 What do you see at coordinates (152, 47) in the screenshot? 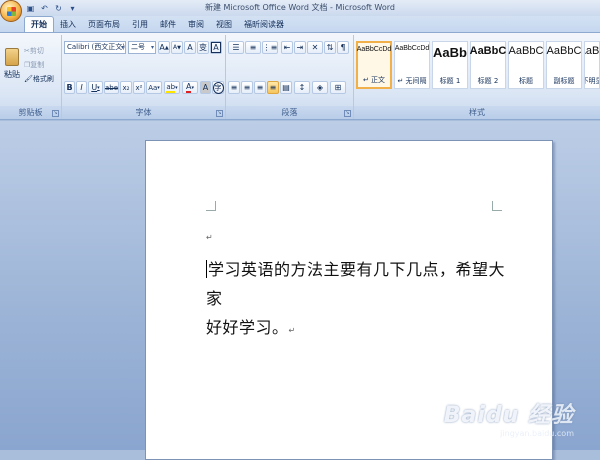
I see `chevron-down-icon: ▾` at bounding box center [152, 47].